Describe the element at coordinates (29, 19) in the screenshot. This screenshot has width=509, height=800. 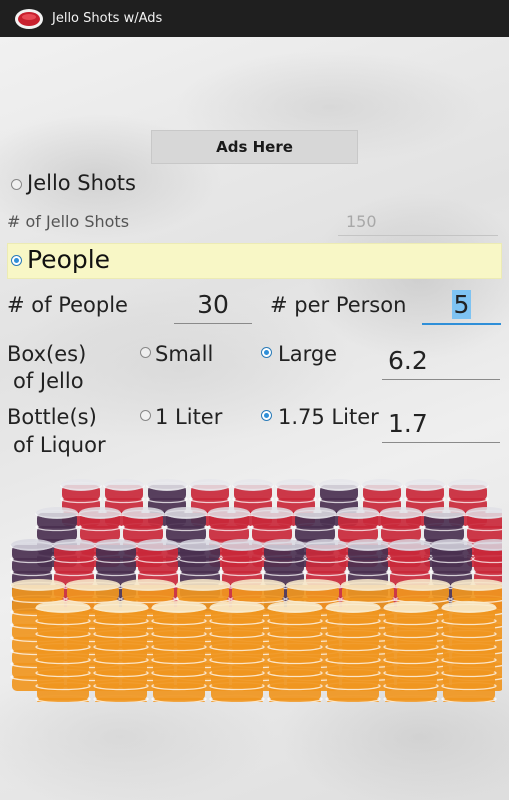
I see `jello-logo-icon` at that location.